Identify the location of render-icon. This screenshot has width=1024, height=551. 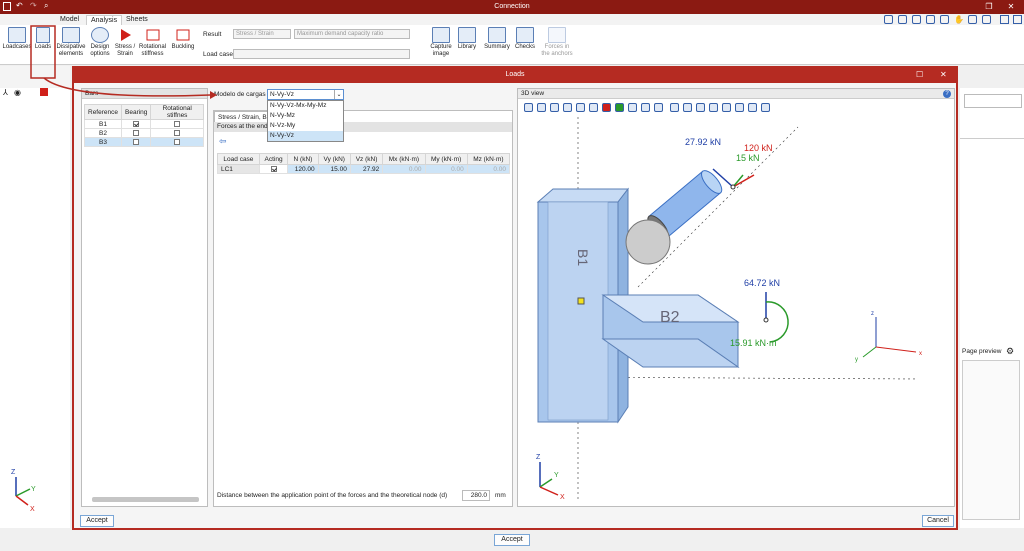
(645, 107).